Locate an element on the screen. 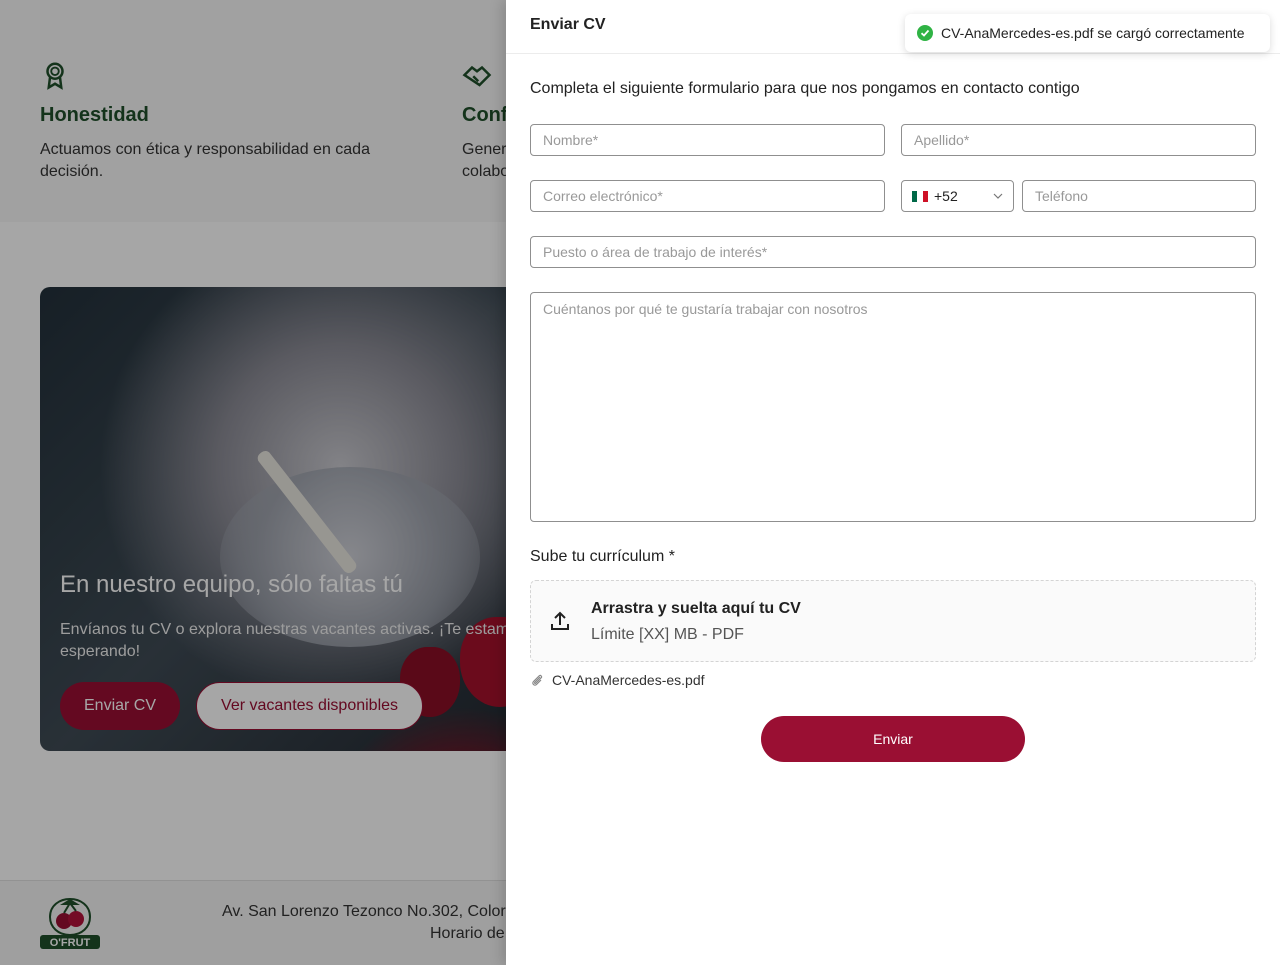 The height and width of the screenshot is (965, 1280). file-name: CV-AnaMercedes-es.pdf is located at coordinates (628, 680).